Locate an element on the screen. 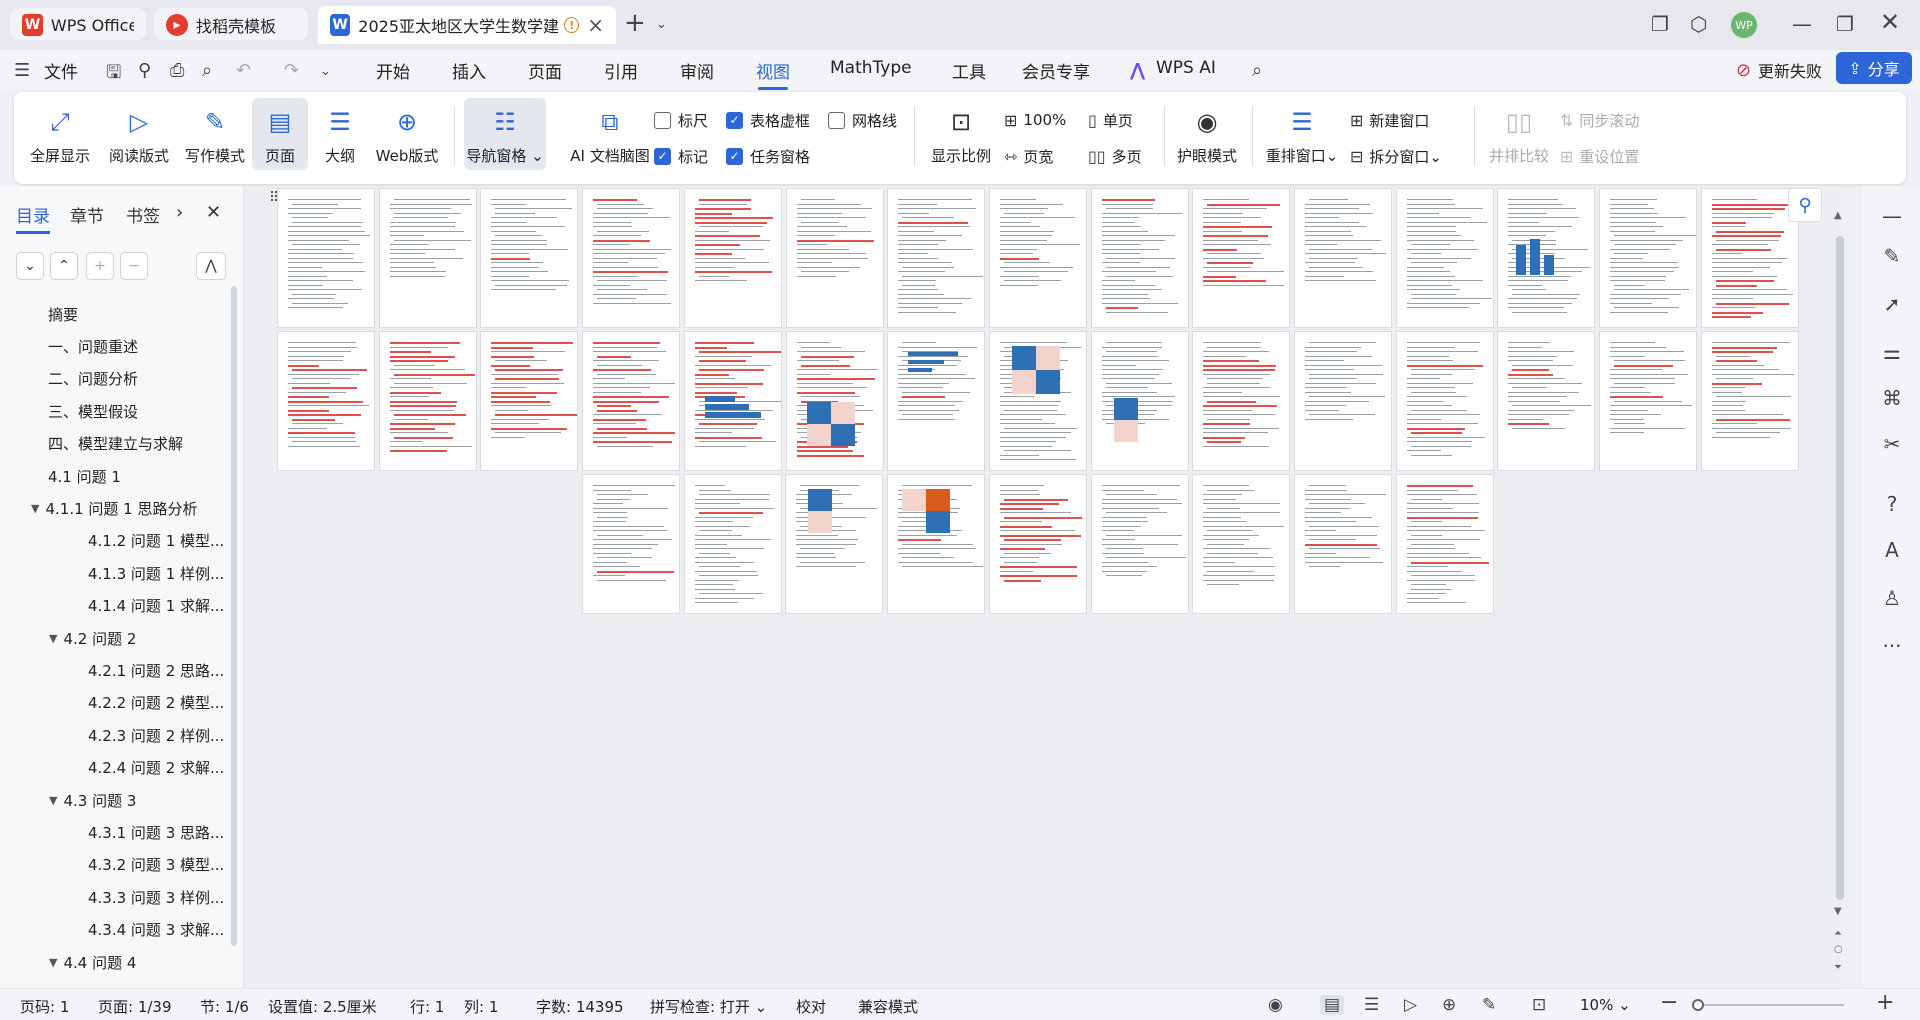 The width and height of the screenshot is (1920, 1020). location-pin-icon: ⚲ is located at coordinates (1805, 205).